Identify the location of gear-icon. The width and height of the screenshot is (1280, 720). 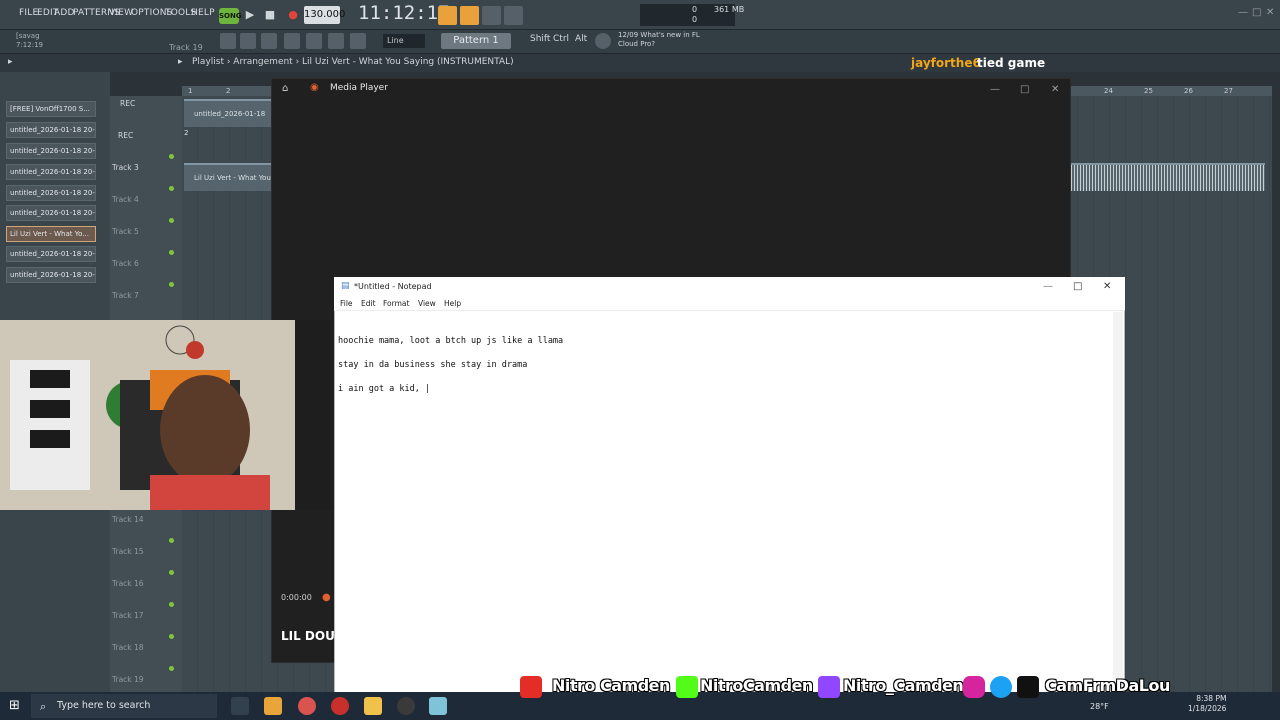
(603, 41).